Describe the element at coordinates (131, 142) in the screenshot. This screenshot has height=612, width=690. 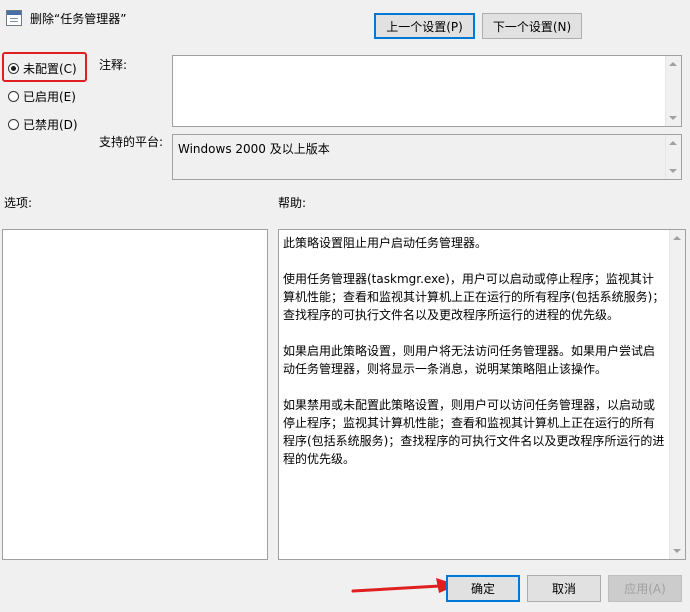
I see `platform-label: 支持的平台:` at that location.